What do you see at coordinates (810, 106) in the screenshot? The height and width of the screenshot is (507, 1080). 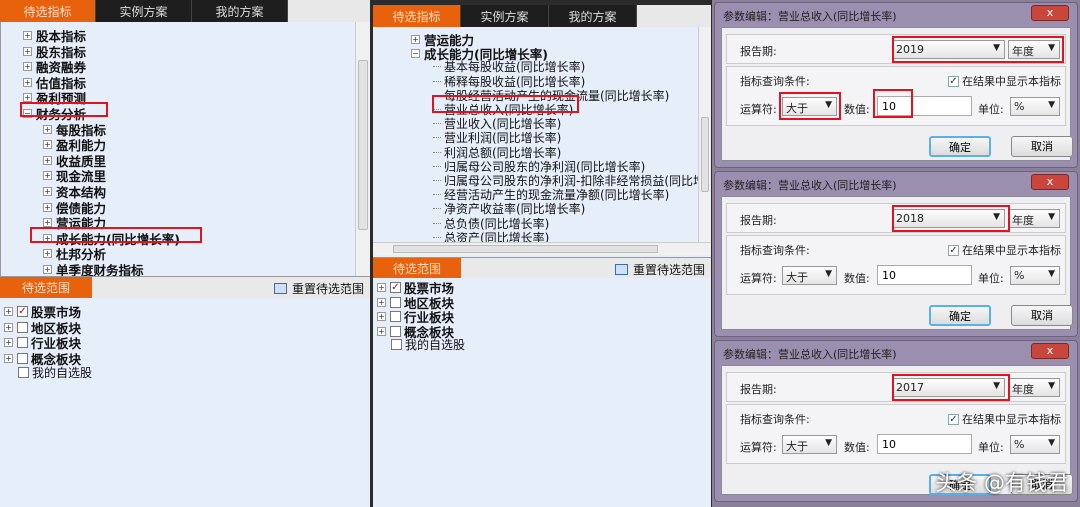 I see `highlight-operator` at bounding box center [810, 106].